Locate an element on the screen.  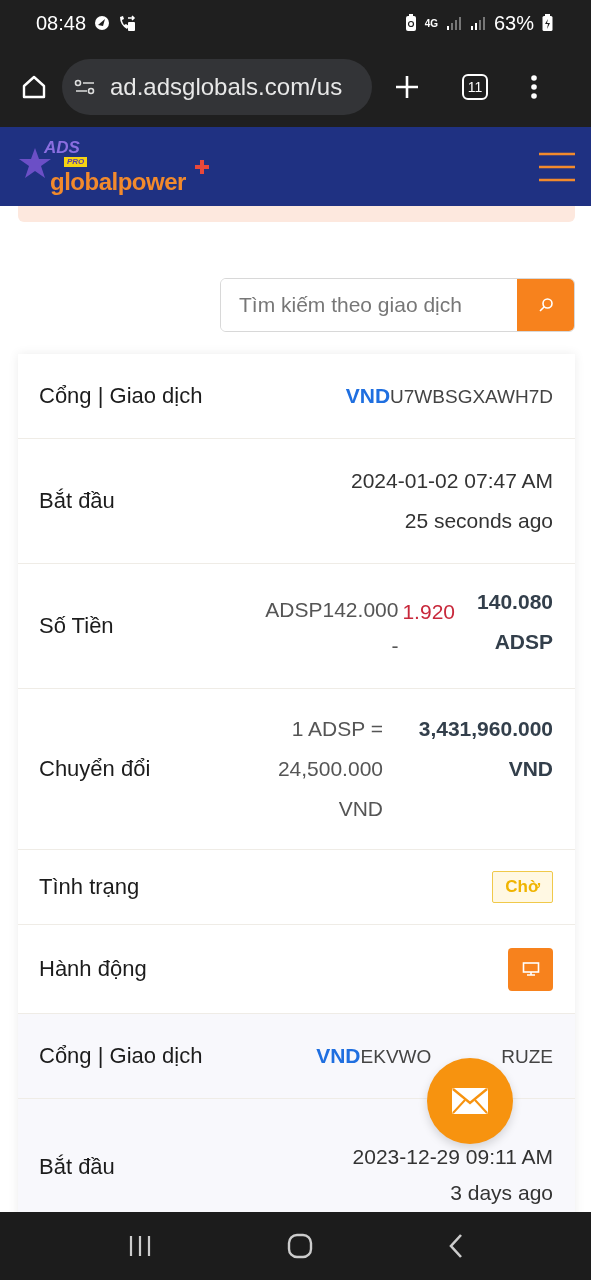
start-date: 2024-01-02 07:47 AM is located at coordinates (452, 481).